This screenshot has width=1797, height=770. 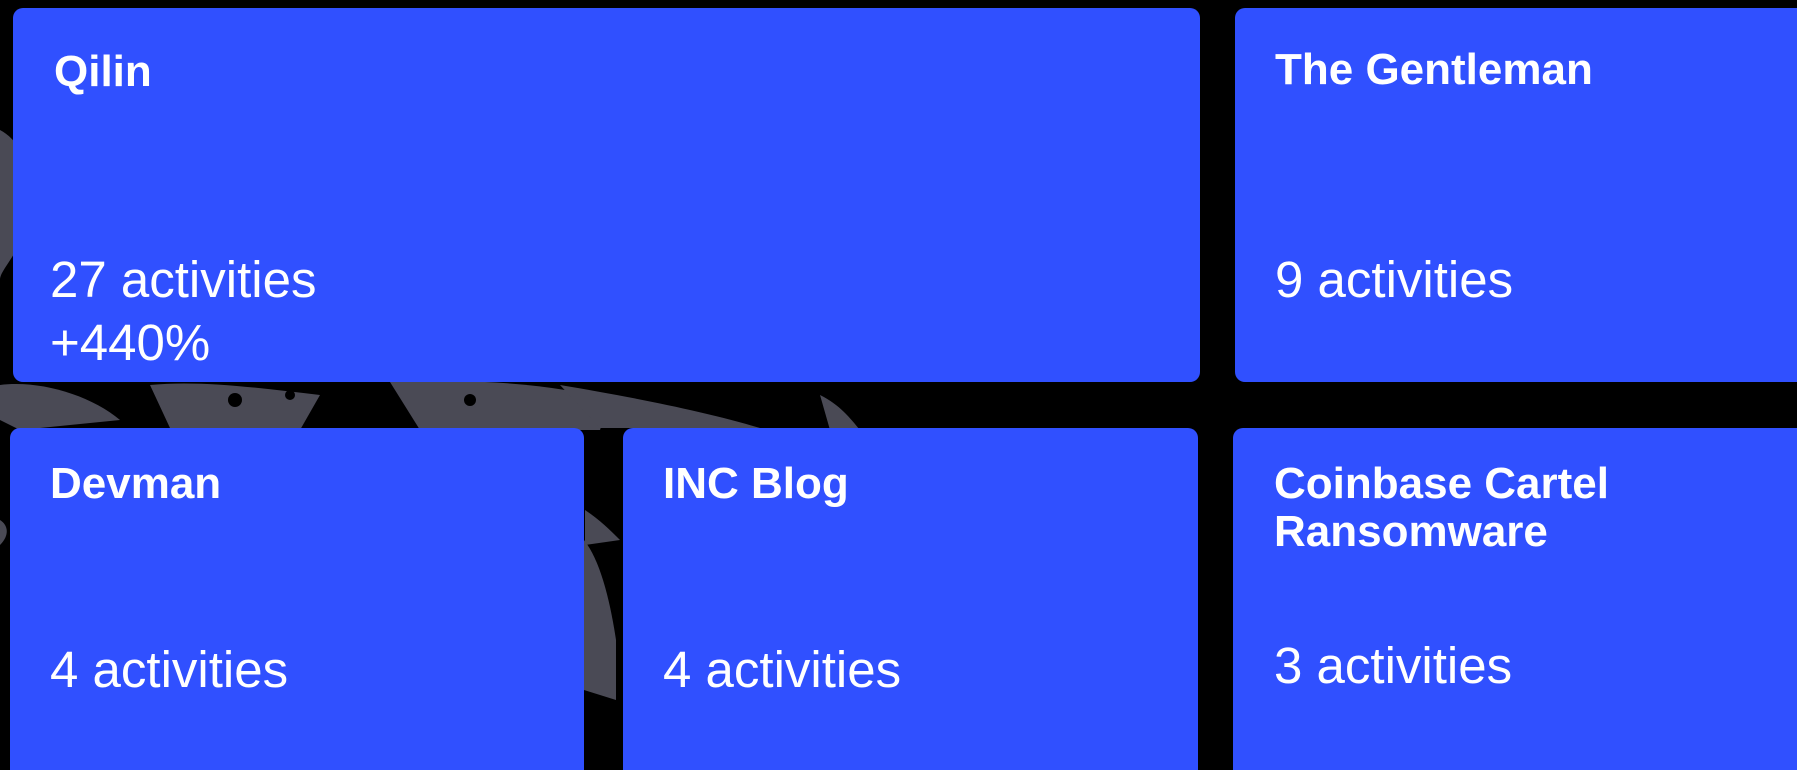 I want to click on tile-title: Devman, so click(x=136, y=483).